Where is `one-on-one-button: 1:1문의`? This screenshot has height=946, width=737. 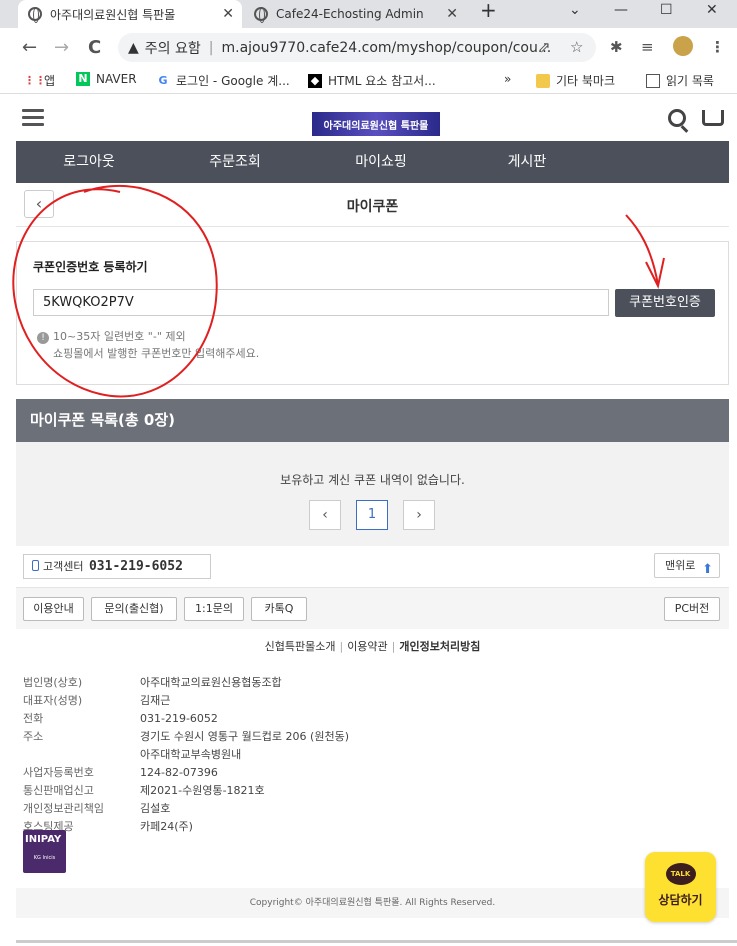 one-on-one-button: 1:1문의 is located at coordinates (214, 609).